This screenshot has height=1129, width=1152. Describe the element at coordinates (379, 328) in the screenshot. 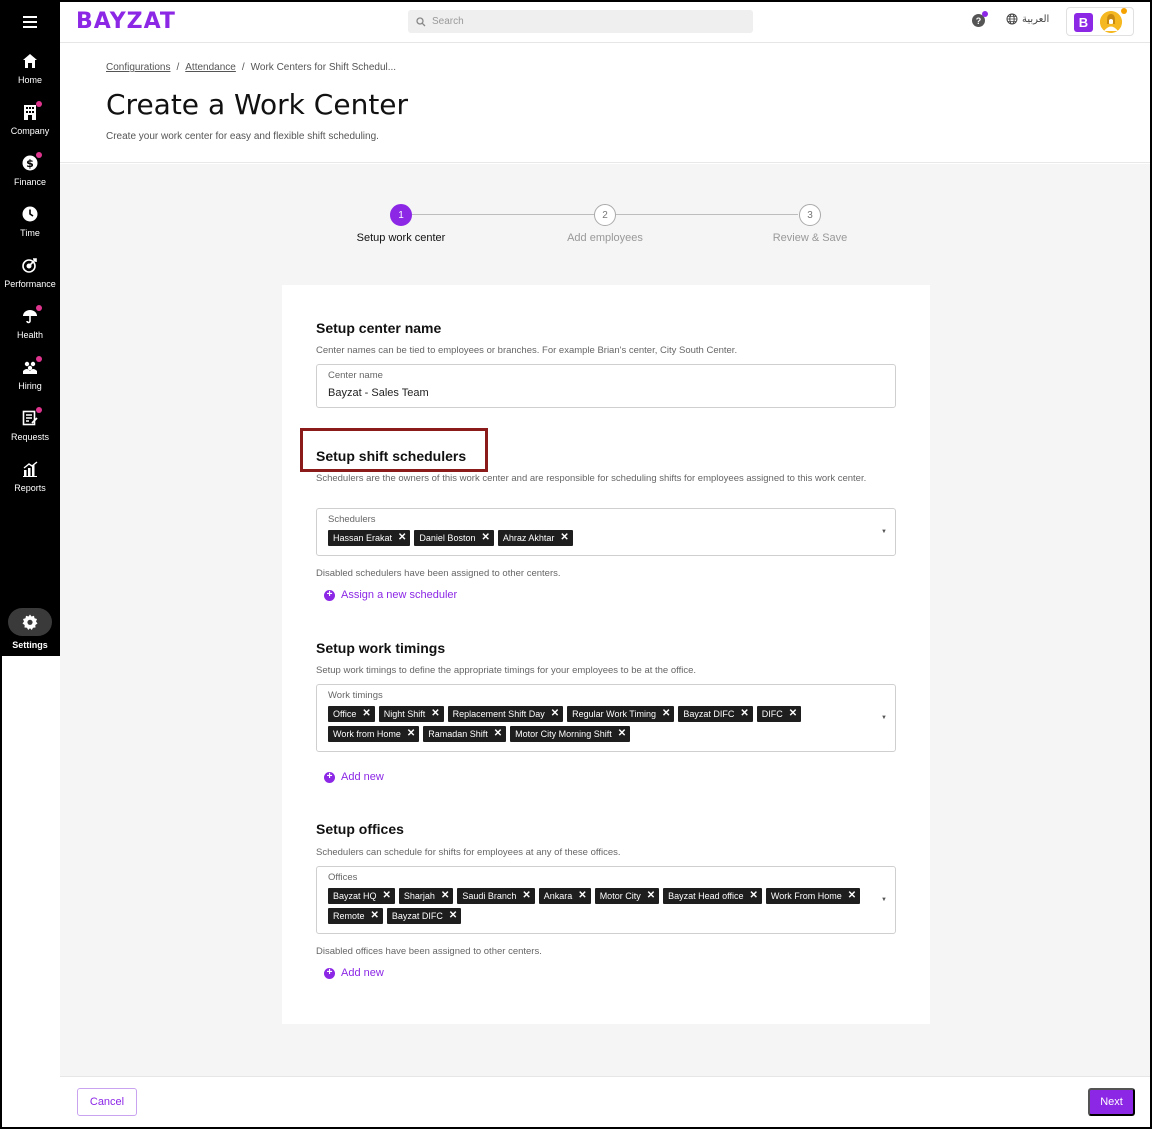

I see `section-title-center-name: Setup center name` at that location.